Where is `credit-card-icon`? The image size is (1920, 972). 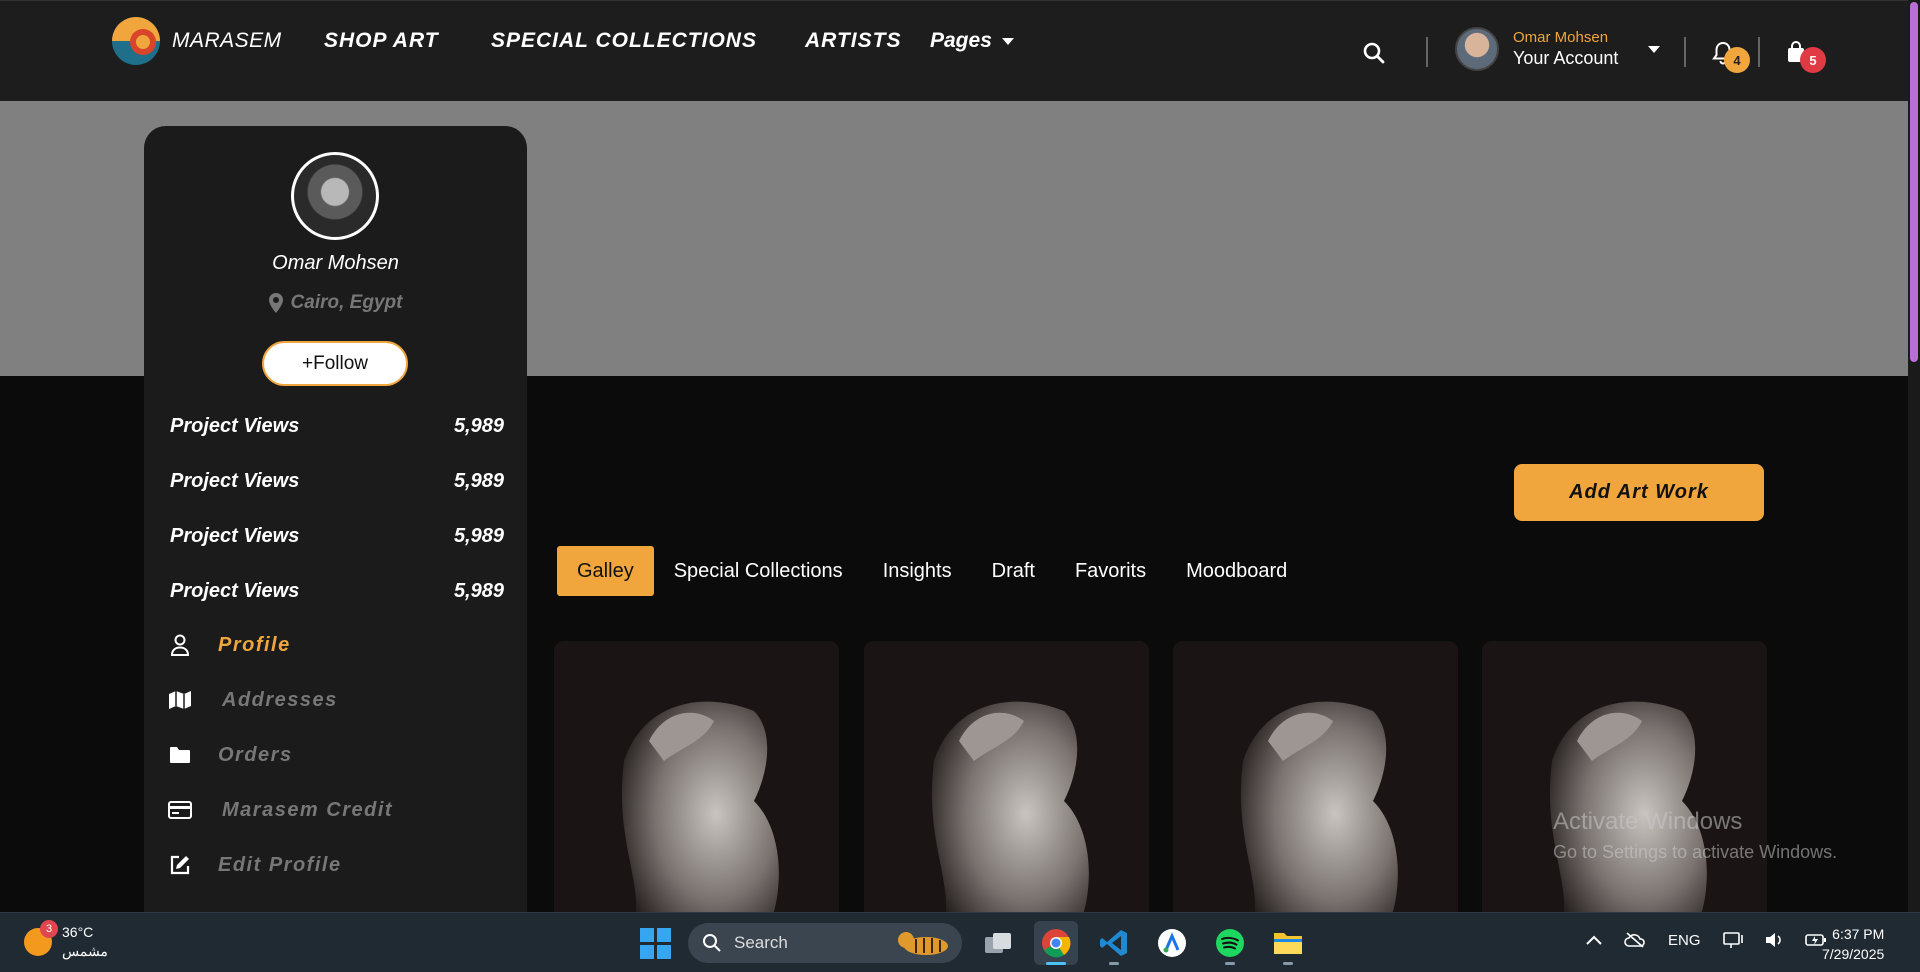
credit-card-icon is located at coordinates (180, 810).